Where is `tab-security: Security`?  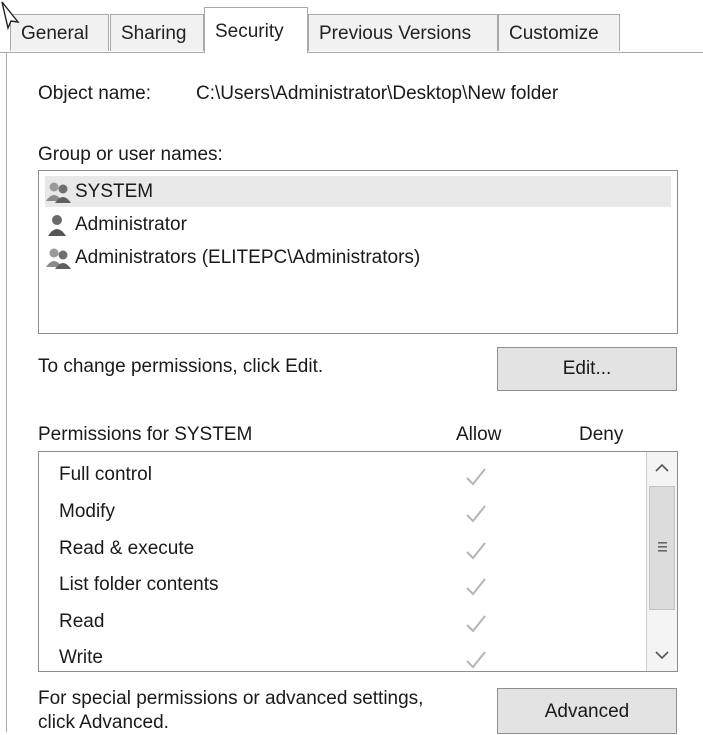
tab-security: Security is located at coordinates (256, 30).